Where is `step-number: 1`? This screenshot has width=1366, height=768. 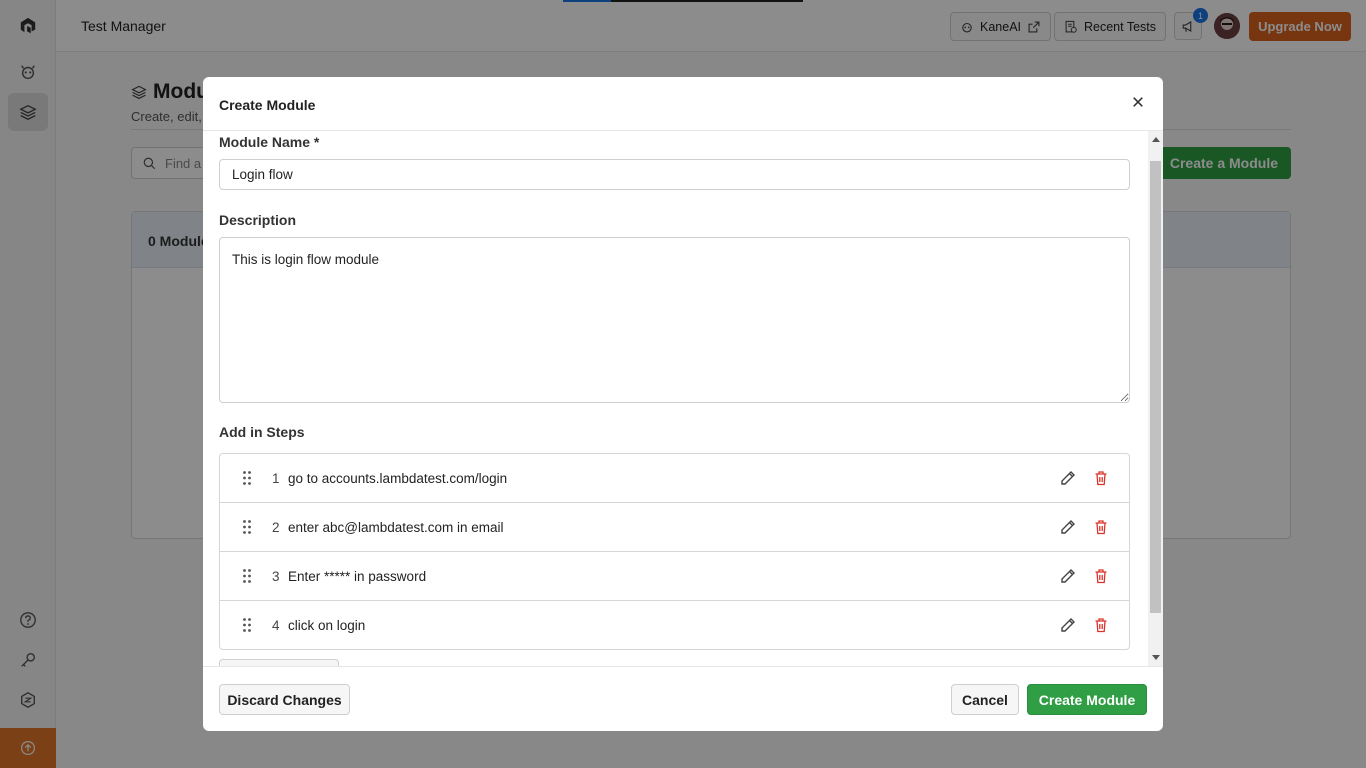 step-number: 1 is located at coordinates (276, 478).